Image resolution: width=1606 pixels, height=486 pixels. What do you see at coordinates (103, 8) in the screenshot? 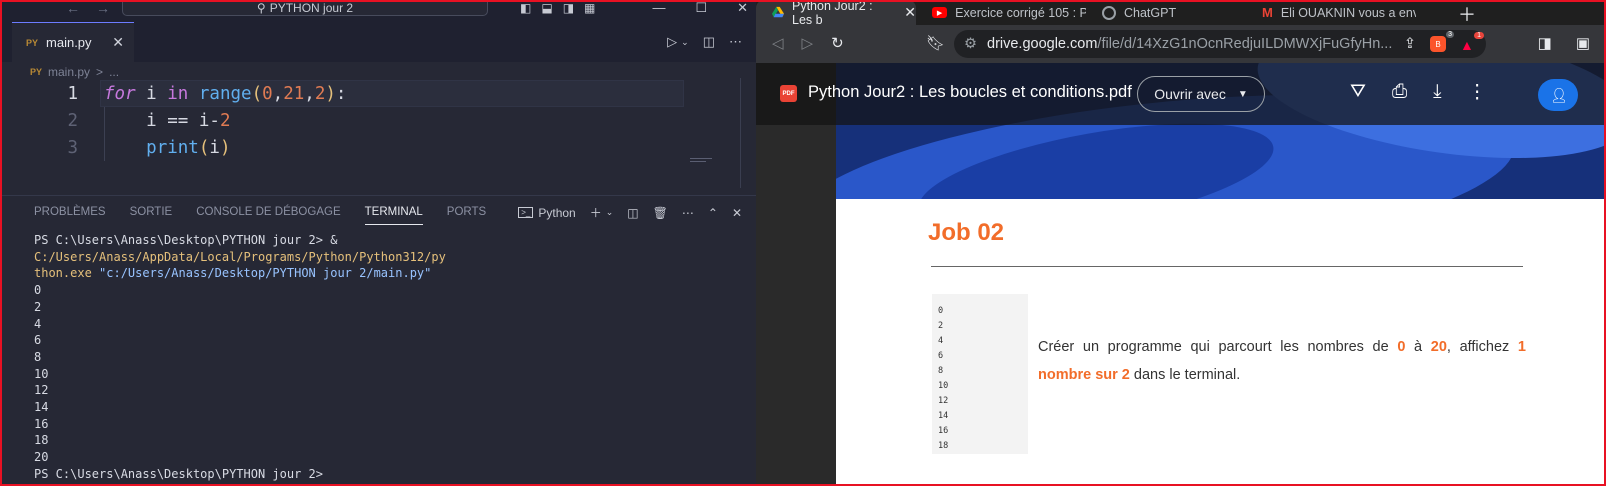
I see `forward-arrow-icon: →` at bounding box center [103, 8].